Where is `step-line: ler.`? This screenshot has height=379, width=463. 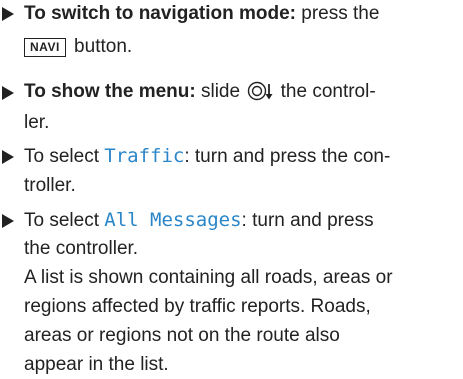 step-line: ler. is located at coordinates (36, 123).